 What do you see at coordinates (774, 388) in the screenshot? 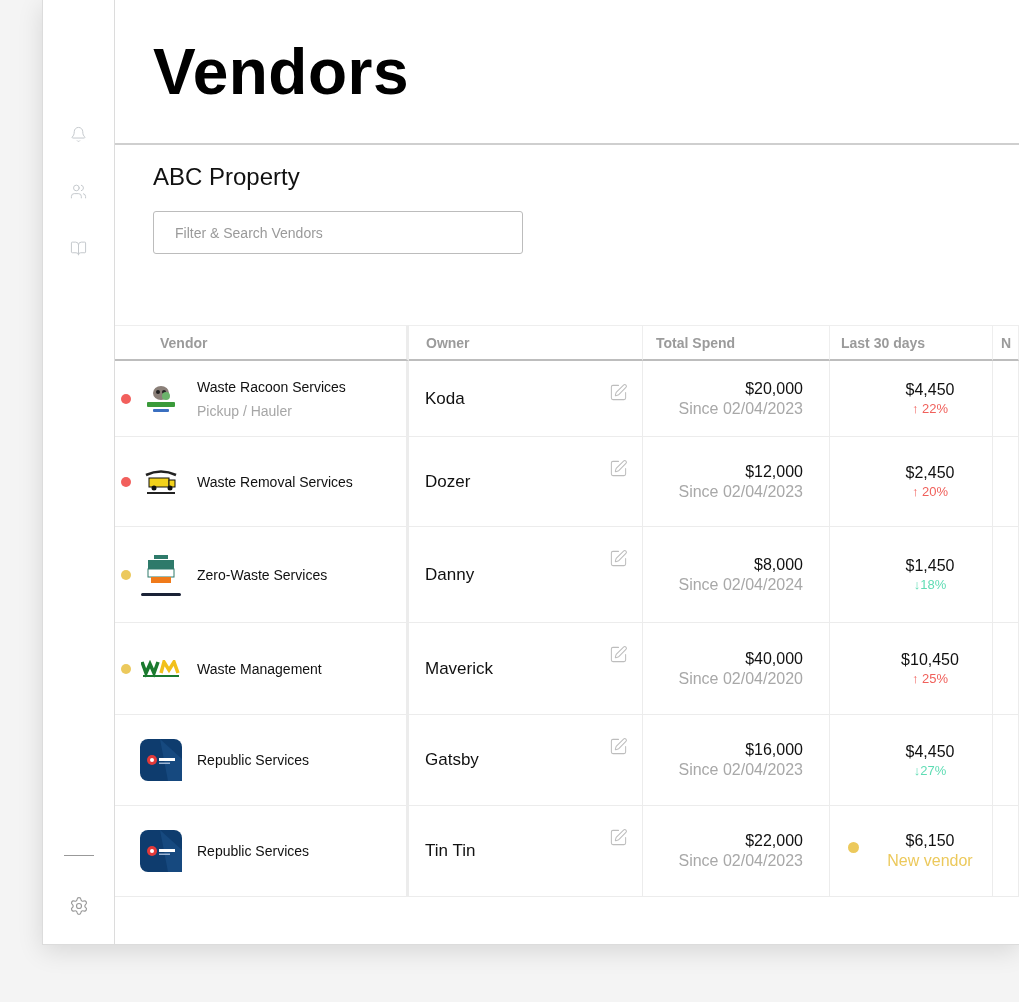
I see `total-spend: $20,000` at bounding box center [774, 388].